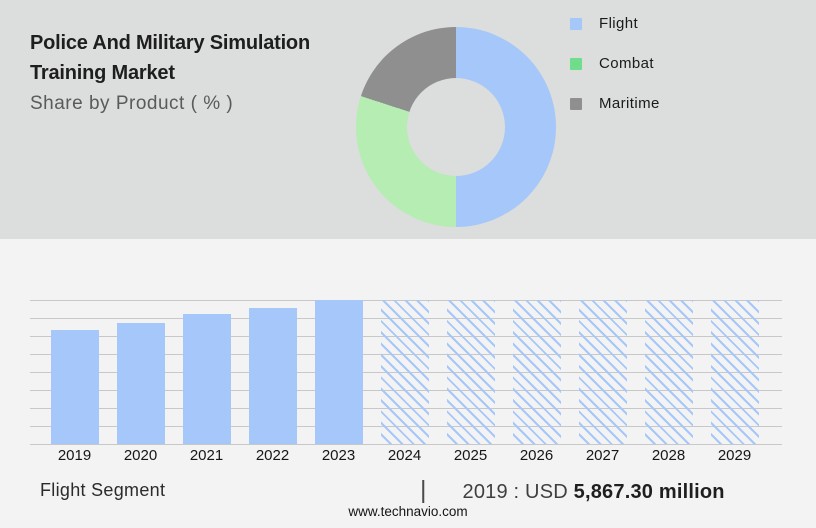  Describe the element at coordinates (408, 511) in the screenshot. I see `website-url: www.technavio.com` at that location.